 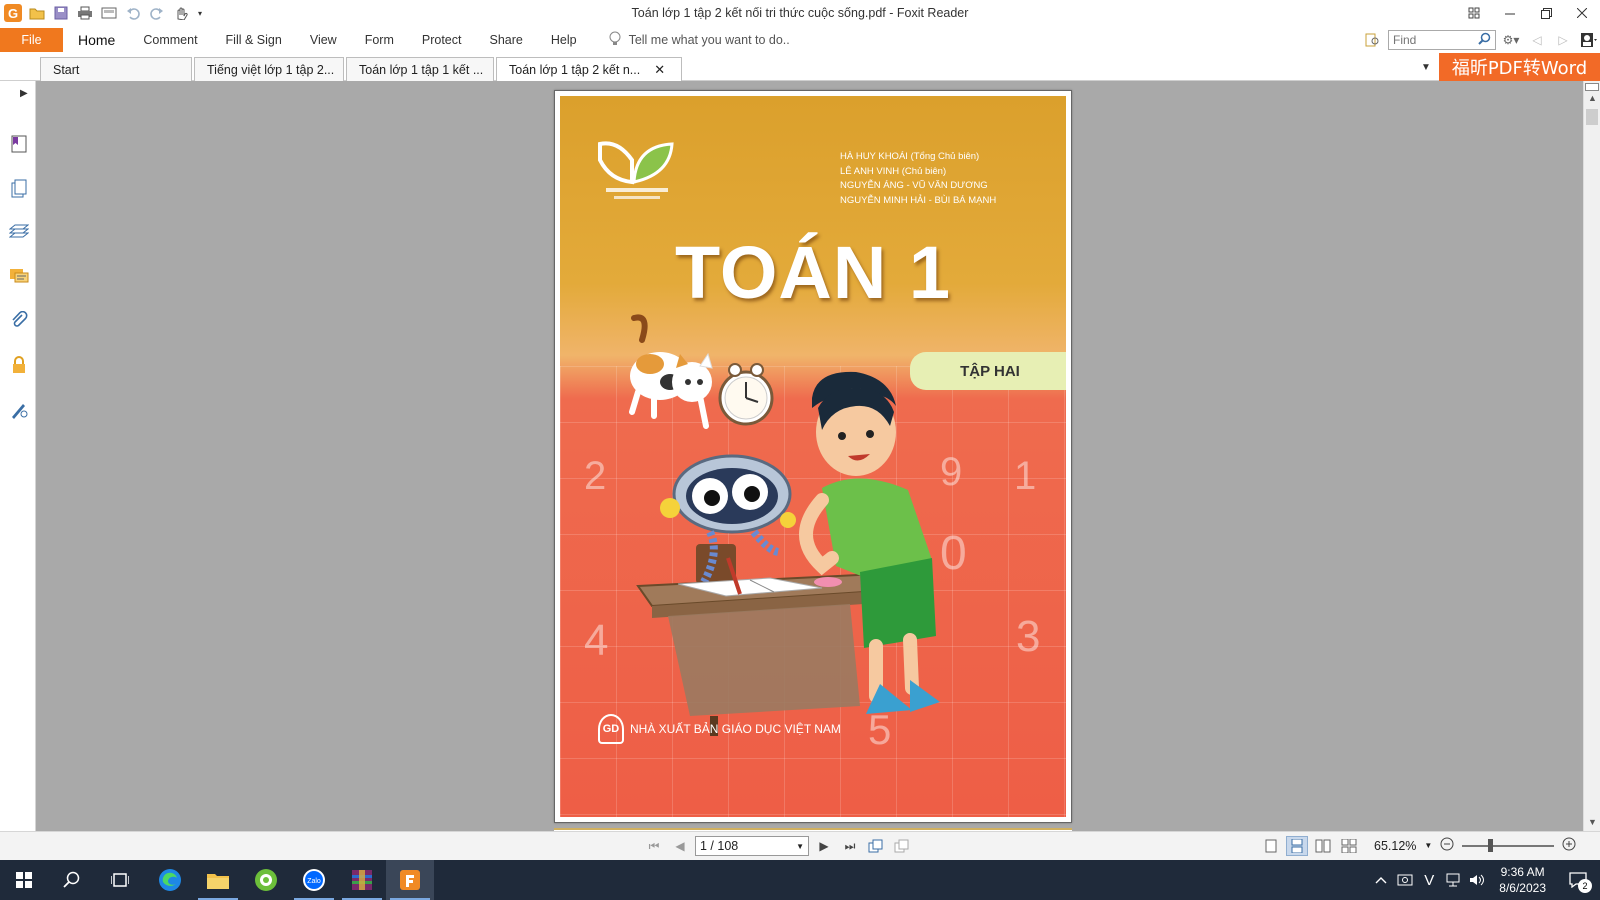 I want to click on robot-illustration, so click(x=728, y=519).